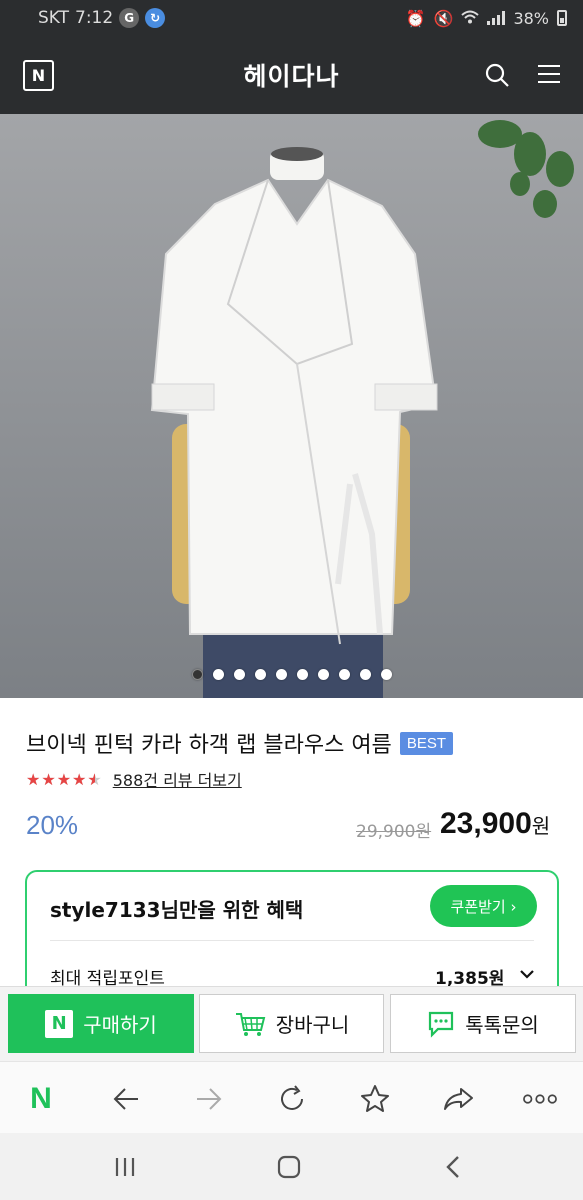  Describe the element at coordinates (549, 74) in the screenshot. I see `menu-icon` at that location.